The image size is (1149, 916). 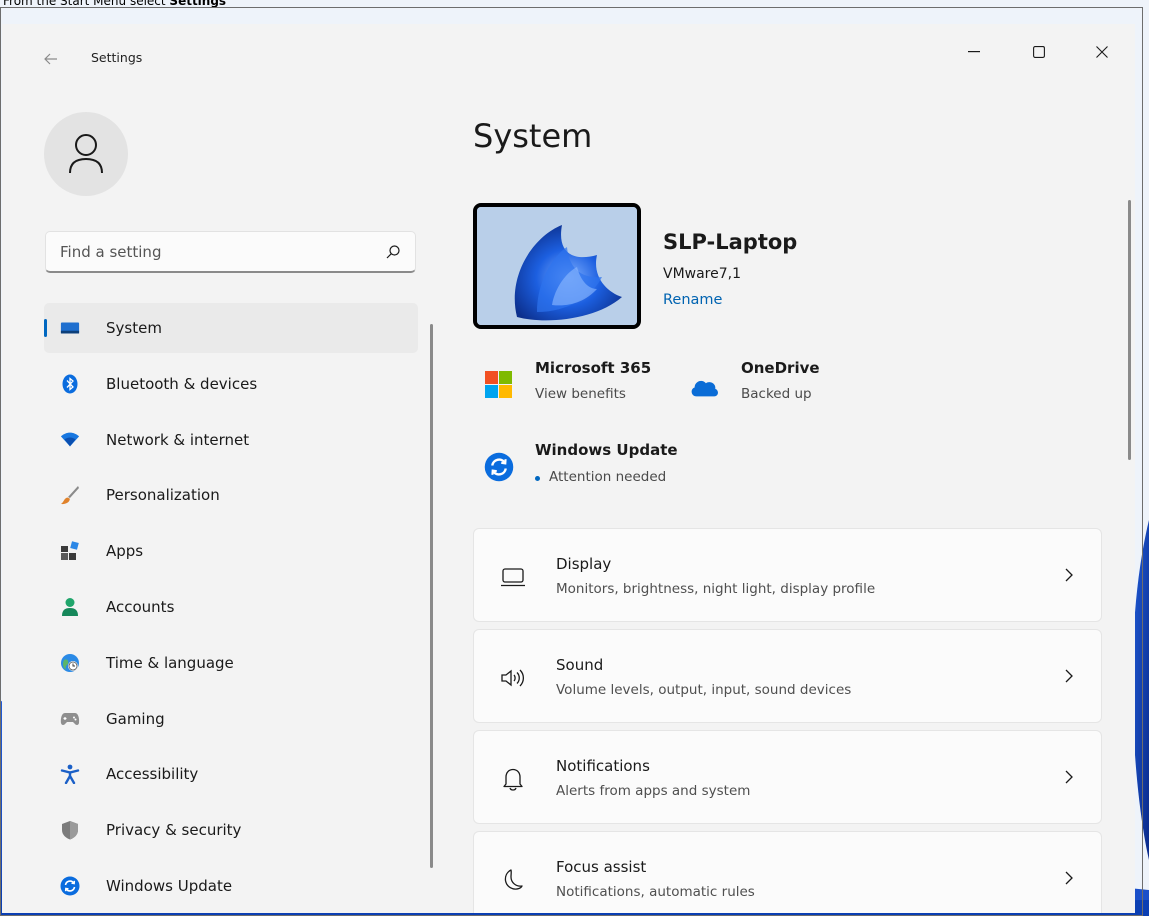 I want to click on gamepad-icon, so click(x=70, y=719).